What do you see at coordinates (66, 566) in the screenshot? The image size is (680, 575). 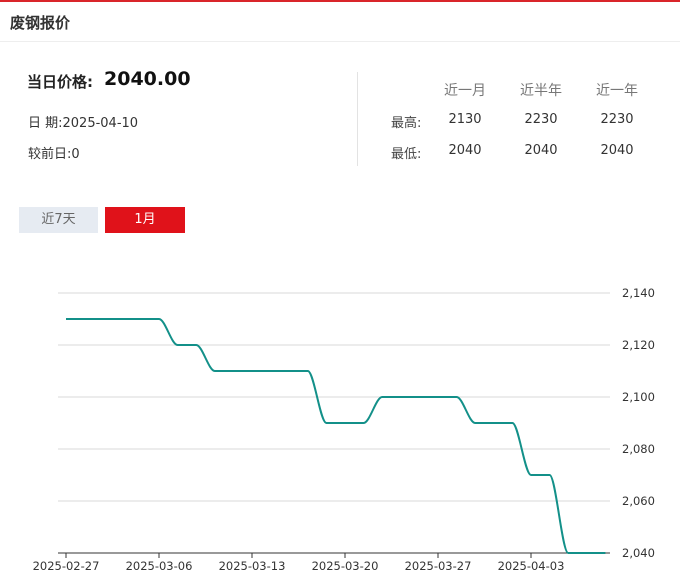 I see `x-tick-label: 2025-02-27` at bounding box center [66, 566].